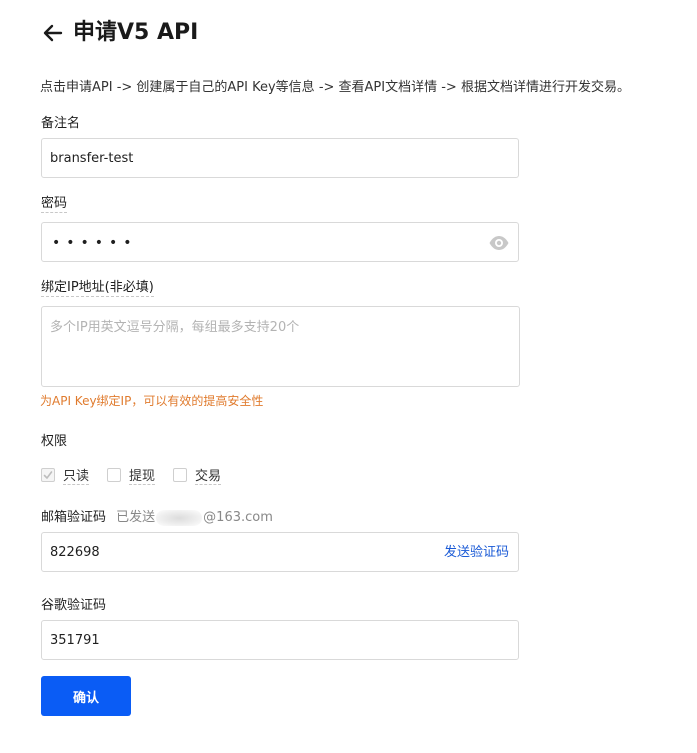 Image resolution: width=697 pixels, height=753 pixels. Describe the element at coordinates (280, 640) in the screenshot. I see `google-code-input: 351791` at that location.